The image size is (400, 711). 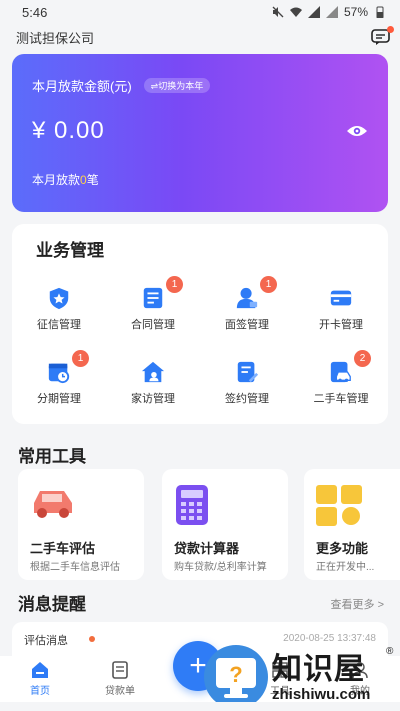 I want to click on system-nav-strip, so click(x=200, y=706).